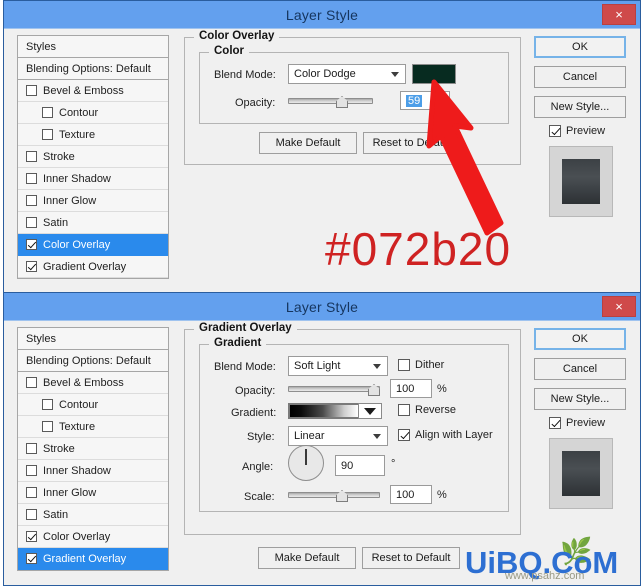  Describe the element at coordinates (411, 494) in the screenshot. I see `scale-input: 100` at that location.